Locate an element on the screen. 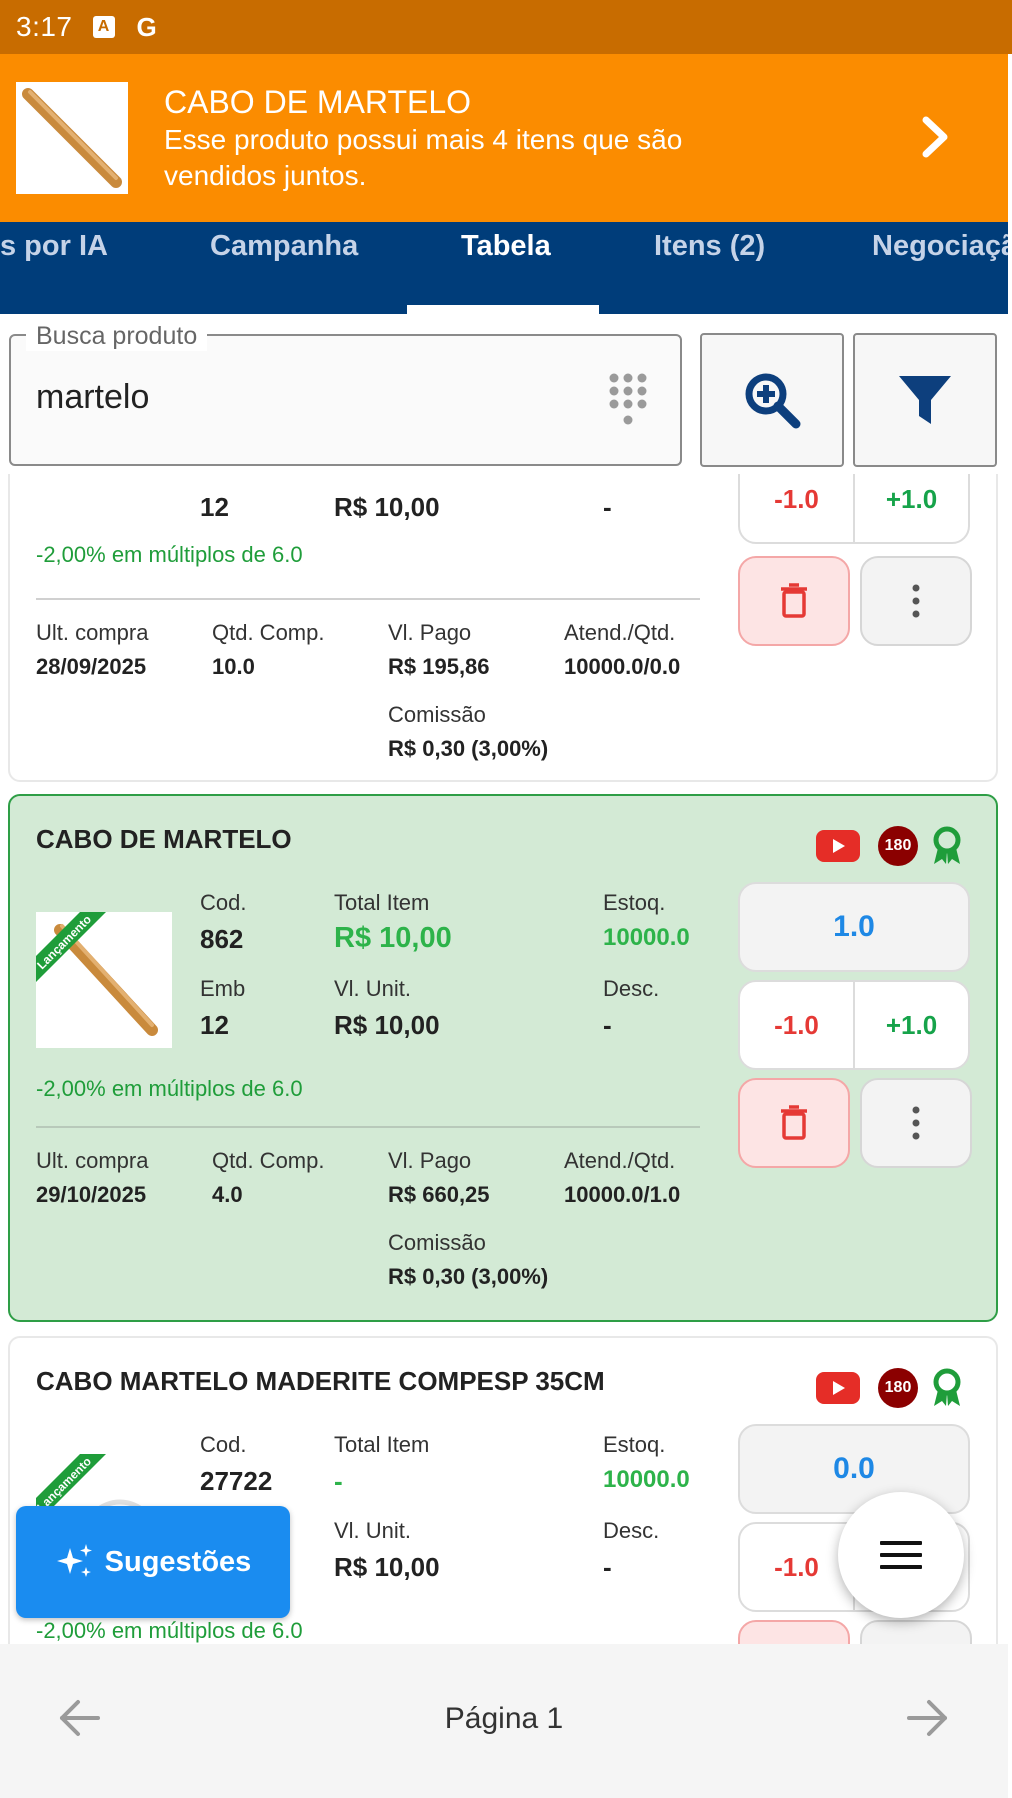 The image size is (1012, 1798). atend-label: Atend./Qtd. is located at coordinates (620, 1160).